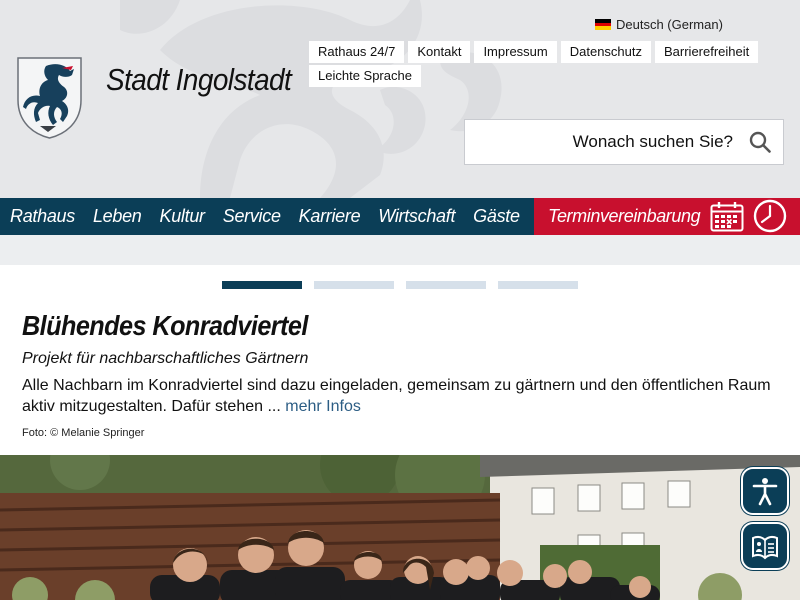 The image size is (800, 600). Describe the element at coordinates (165, 325) in the screenshot. I see `teaser-title: Blühendes Konradviertel` at that location.